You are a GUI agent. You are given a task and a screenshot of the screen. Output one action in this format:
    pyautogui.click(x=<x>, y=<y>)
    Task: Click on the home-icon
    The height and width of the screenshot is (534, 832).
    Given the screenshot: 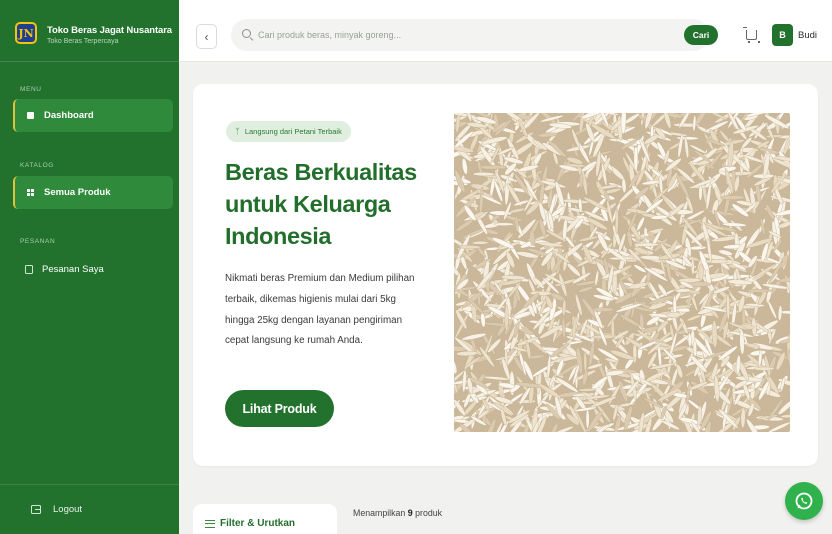 What is the action you would take?
    pyautogui.click(x=30, y=115)
    